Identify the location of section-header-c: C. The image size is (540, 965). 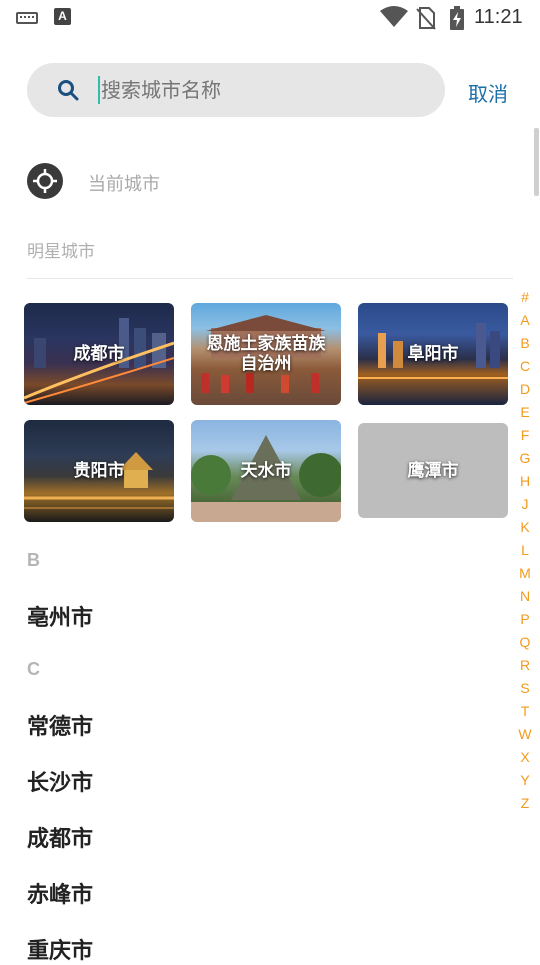
(33, 669).